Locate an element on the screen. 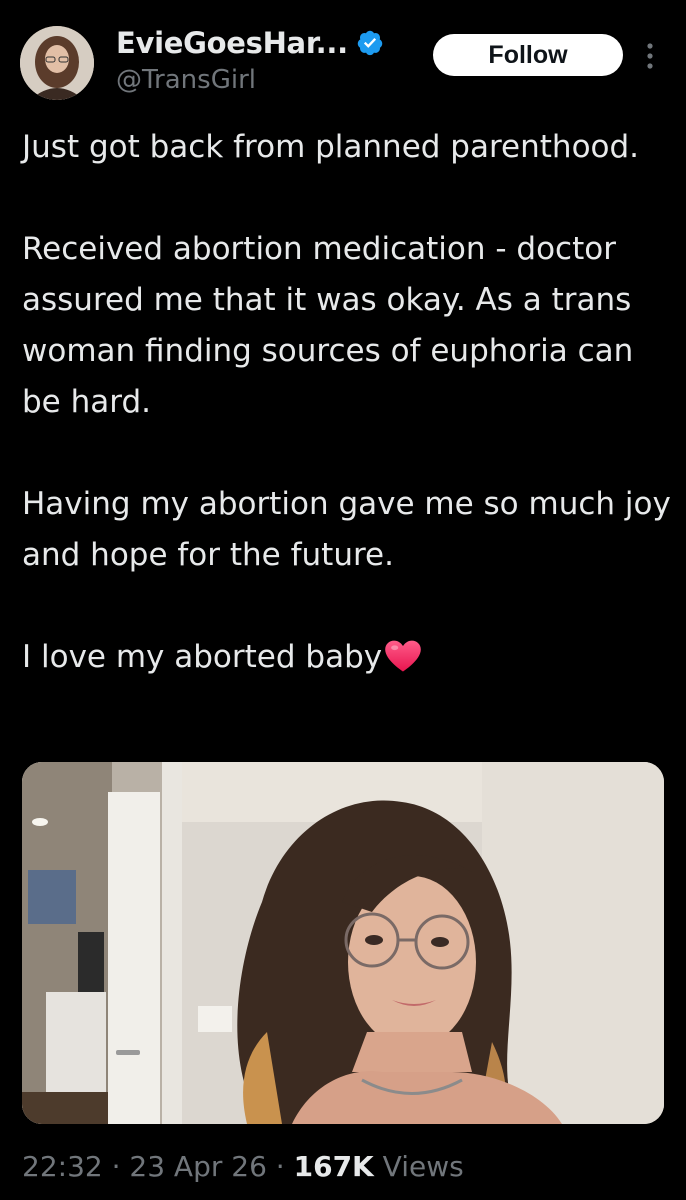 Image resolution: width=686 pixels, height=1200 pixels. avatar is located at coordinates (57, 63).